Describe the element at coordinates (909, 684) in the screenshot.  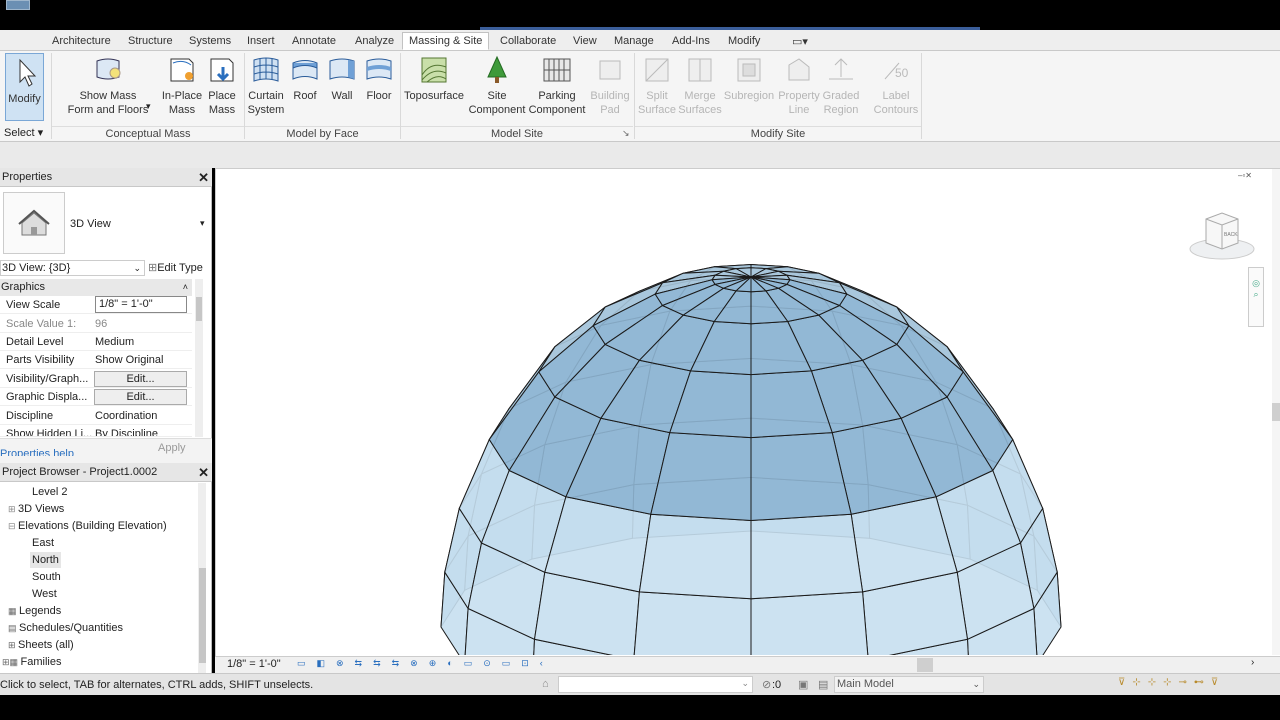
I see `design-option-selector: Main Model ⌄` at that location.